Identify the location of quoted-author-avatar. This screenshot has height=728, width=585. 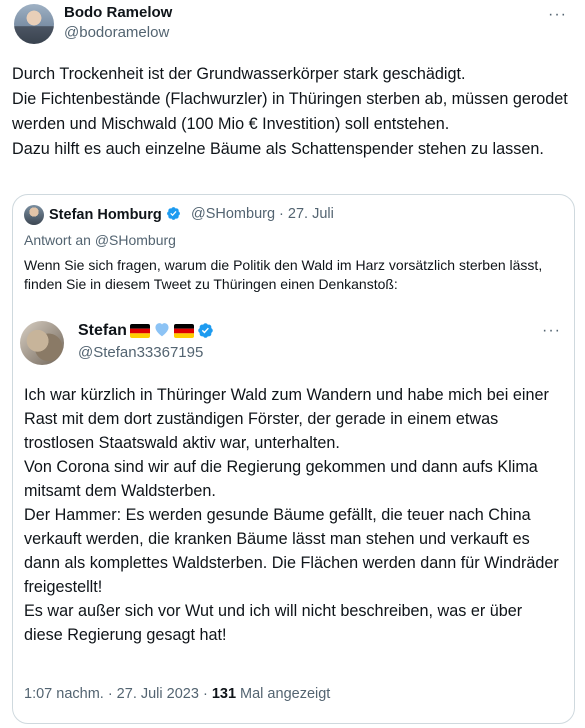
(34, 215).